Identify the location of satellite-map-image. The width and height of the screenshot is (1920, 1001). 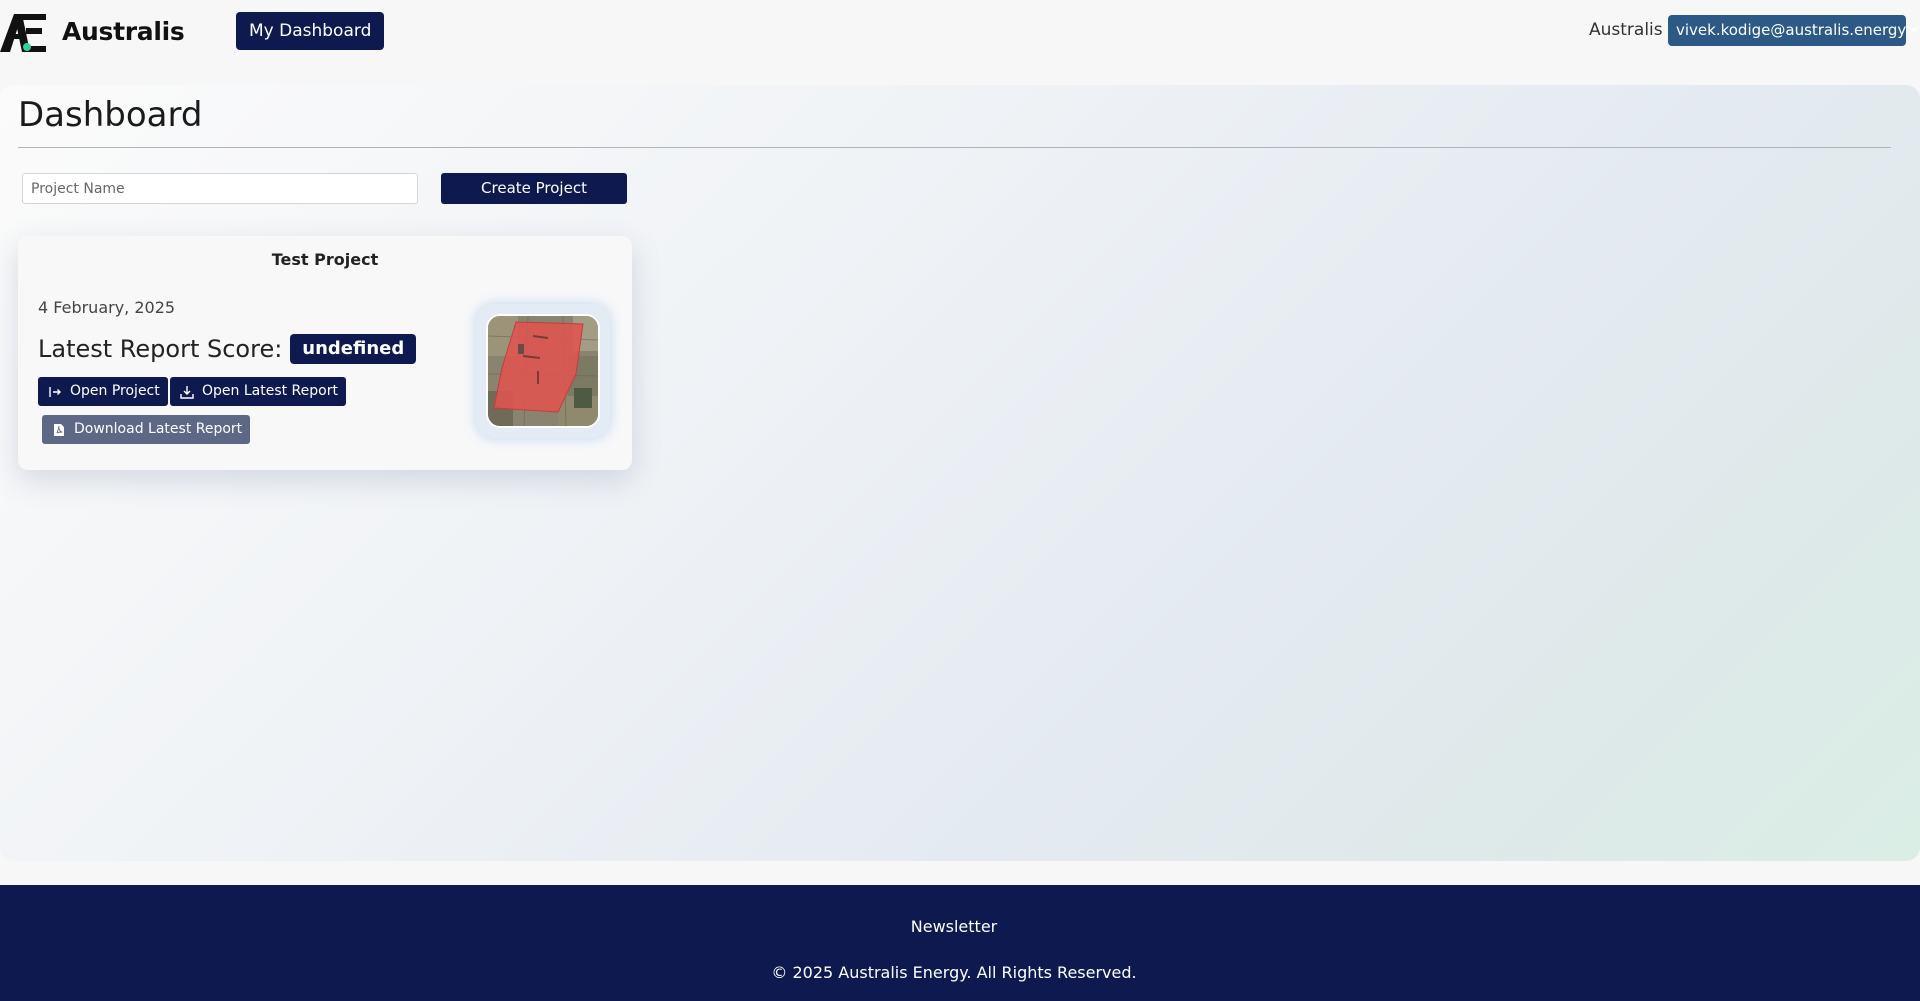
(543, 371).